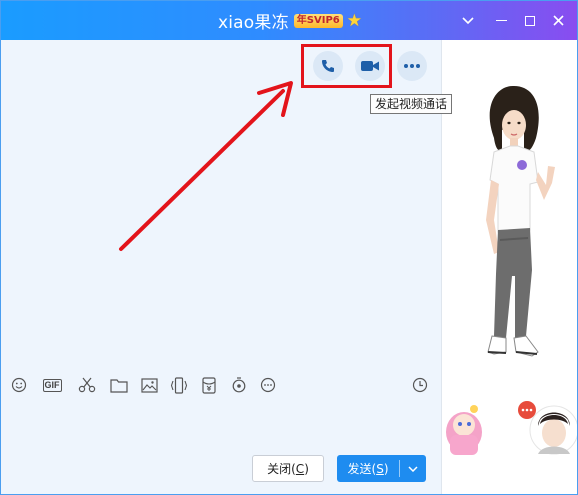 The image size is (578, 495). I want to click on folder-icon, so click(119, 385).